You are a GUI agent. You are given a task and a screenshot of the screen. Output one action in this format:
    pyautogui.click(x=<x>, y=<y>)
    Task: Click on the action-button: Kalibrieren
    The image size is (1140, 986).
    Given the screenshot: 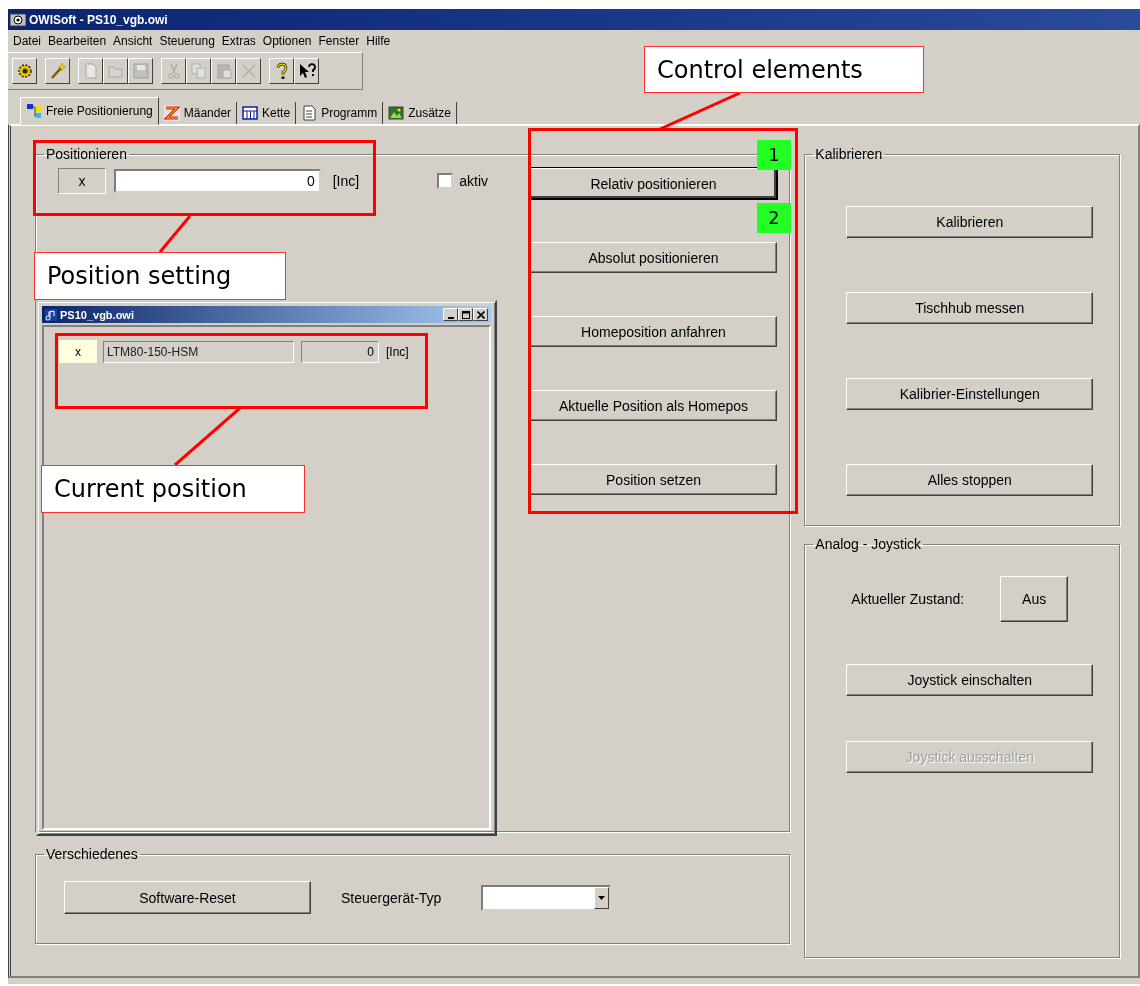 What is the action you would take?
    pyautogui.click(x=970, y=222)
    